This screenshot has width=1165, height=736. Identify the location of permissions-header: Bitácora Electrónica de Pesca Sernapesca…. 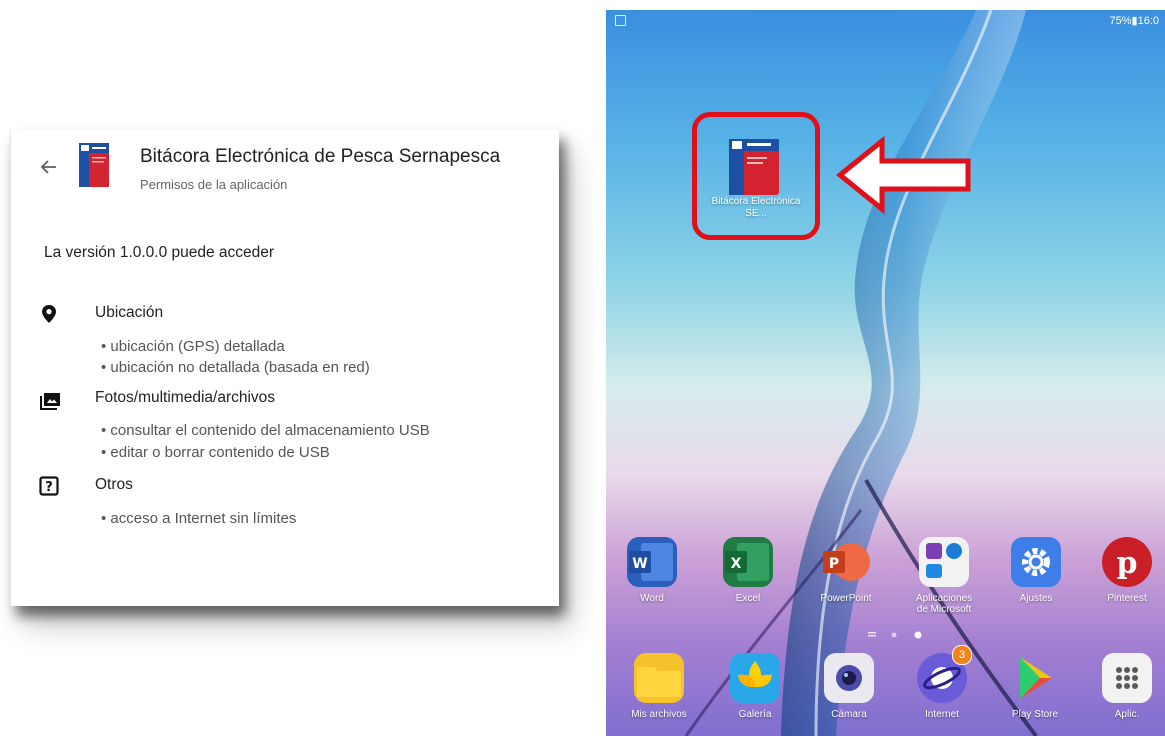
(285, 165).